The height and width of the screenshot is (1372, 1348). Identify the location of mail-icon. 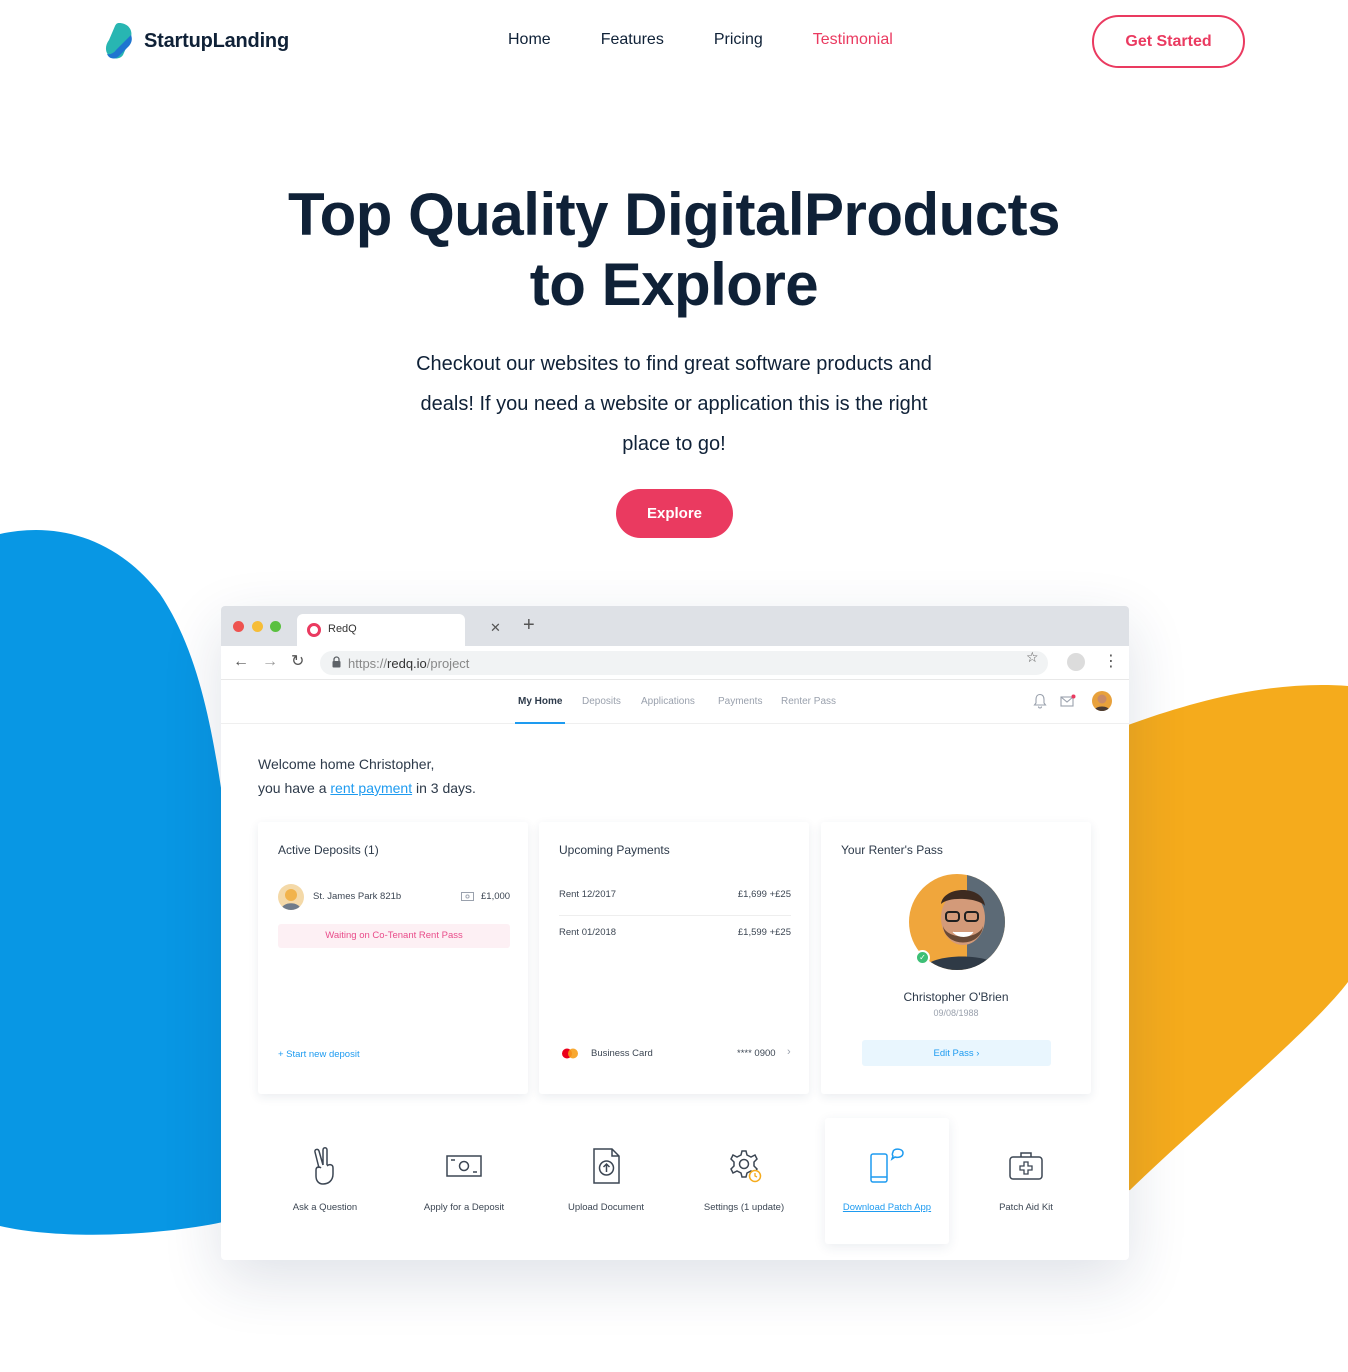
(1068, 701).